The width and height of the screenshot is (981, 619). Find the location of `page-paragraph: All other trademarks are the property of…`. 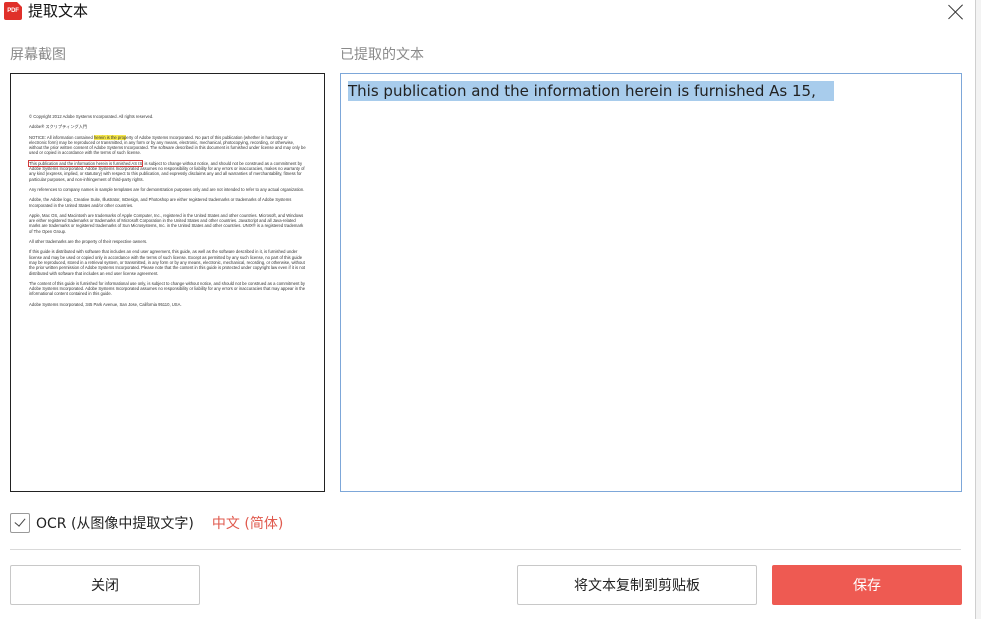

page-paragraph: All other trademarks are the property of… is located at coordinates (88, 242).